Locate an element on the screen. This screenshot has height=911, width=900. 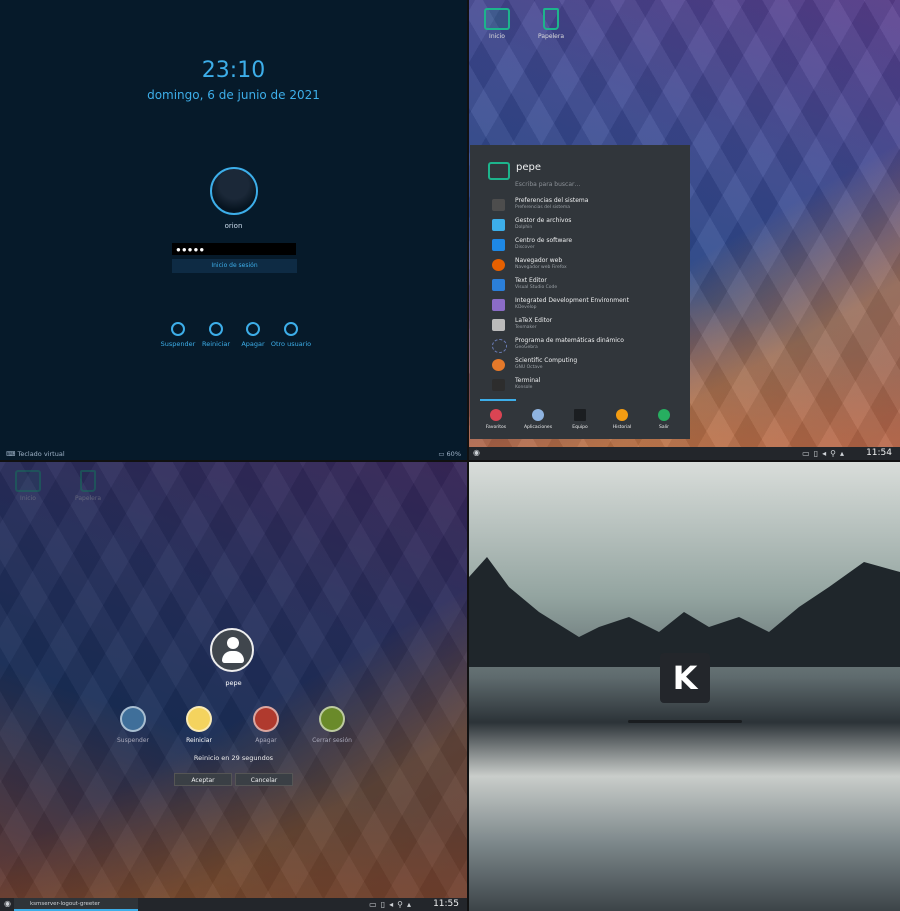
tab-applications: Aplicaciones is located at coordinates (538, 419).